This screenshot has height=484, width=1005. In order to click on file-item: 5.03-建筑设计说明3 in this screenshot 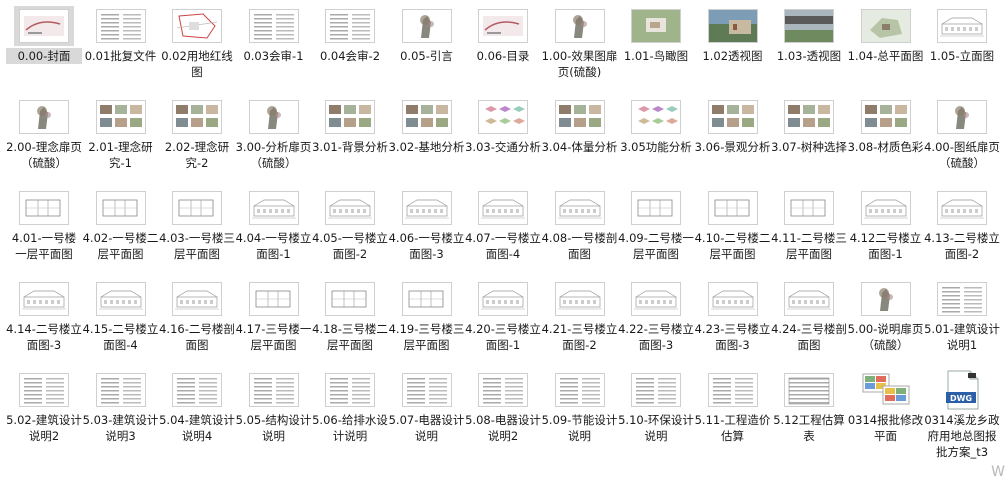, I will do `click(121, 415)`.